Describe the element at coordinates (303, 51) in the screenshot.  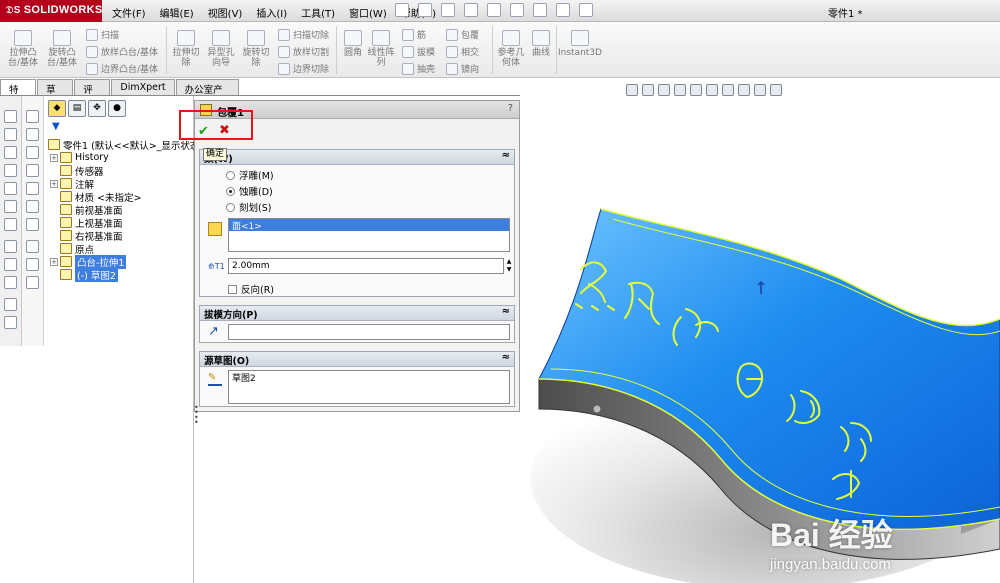
I see `loft-cut-button: 放样切割` at that location.